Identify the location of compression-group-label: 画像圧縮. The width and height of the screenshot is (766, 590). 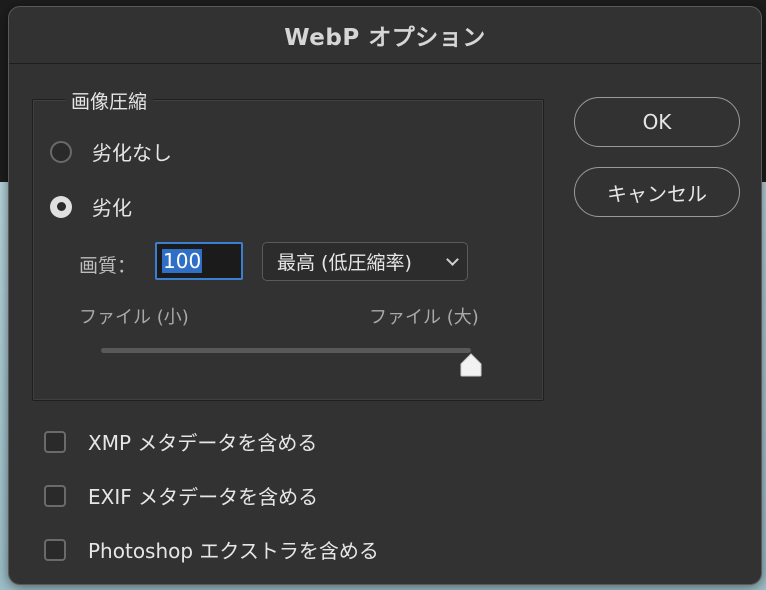
(109, 100).